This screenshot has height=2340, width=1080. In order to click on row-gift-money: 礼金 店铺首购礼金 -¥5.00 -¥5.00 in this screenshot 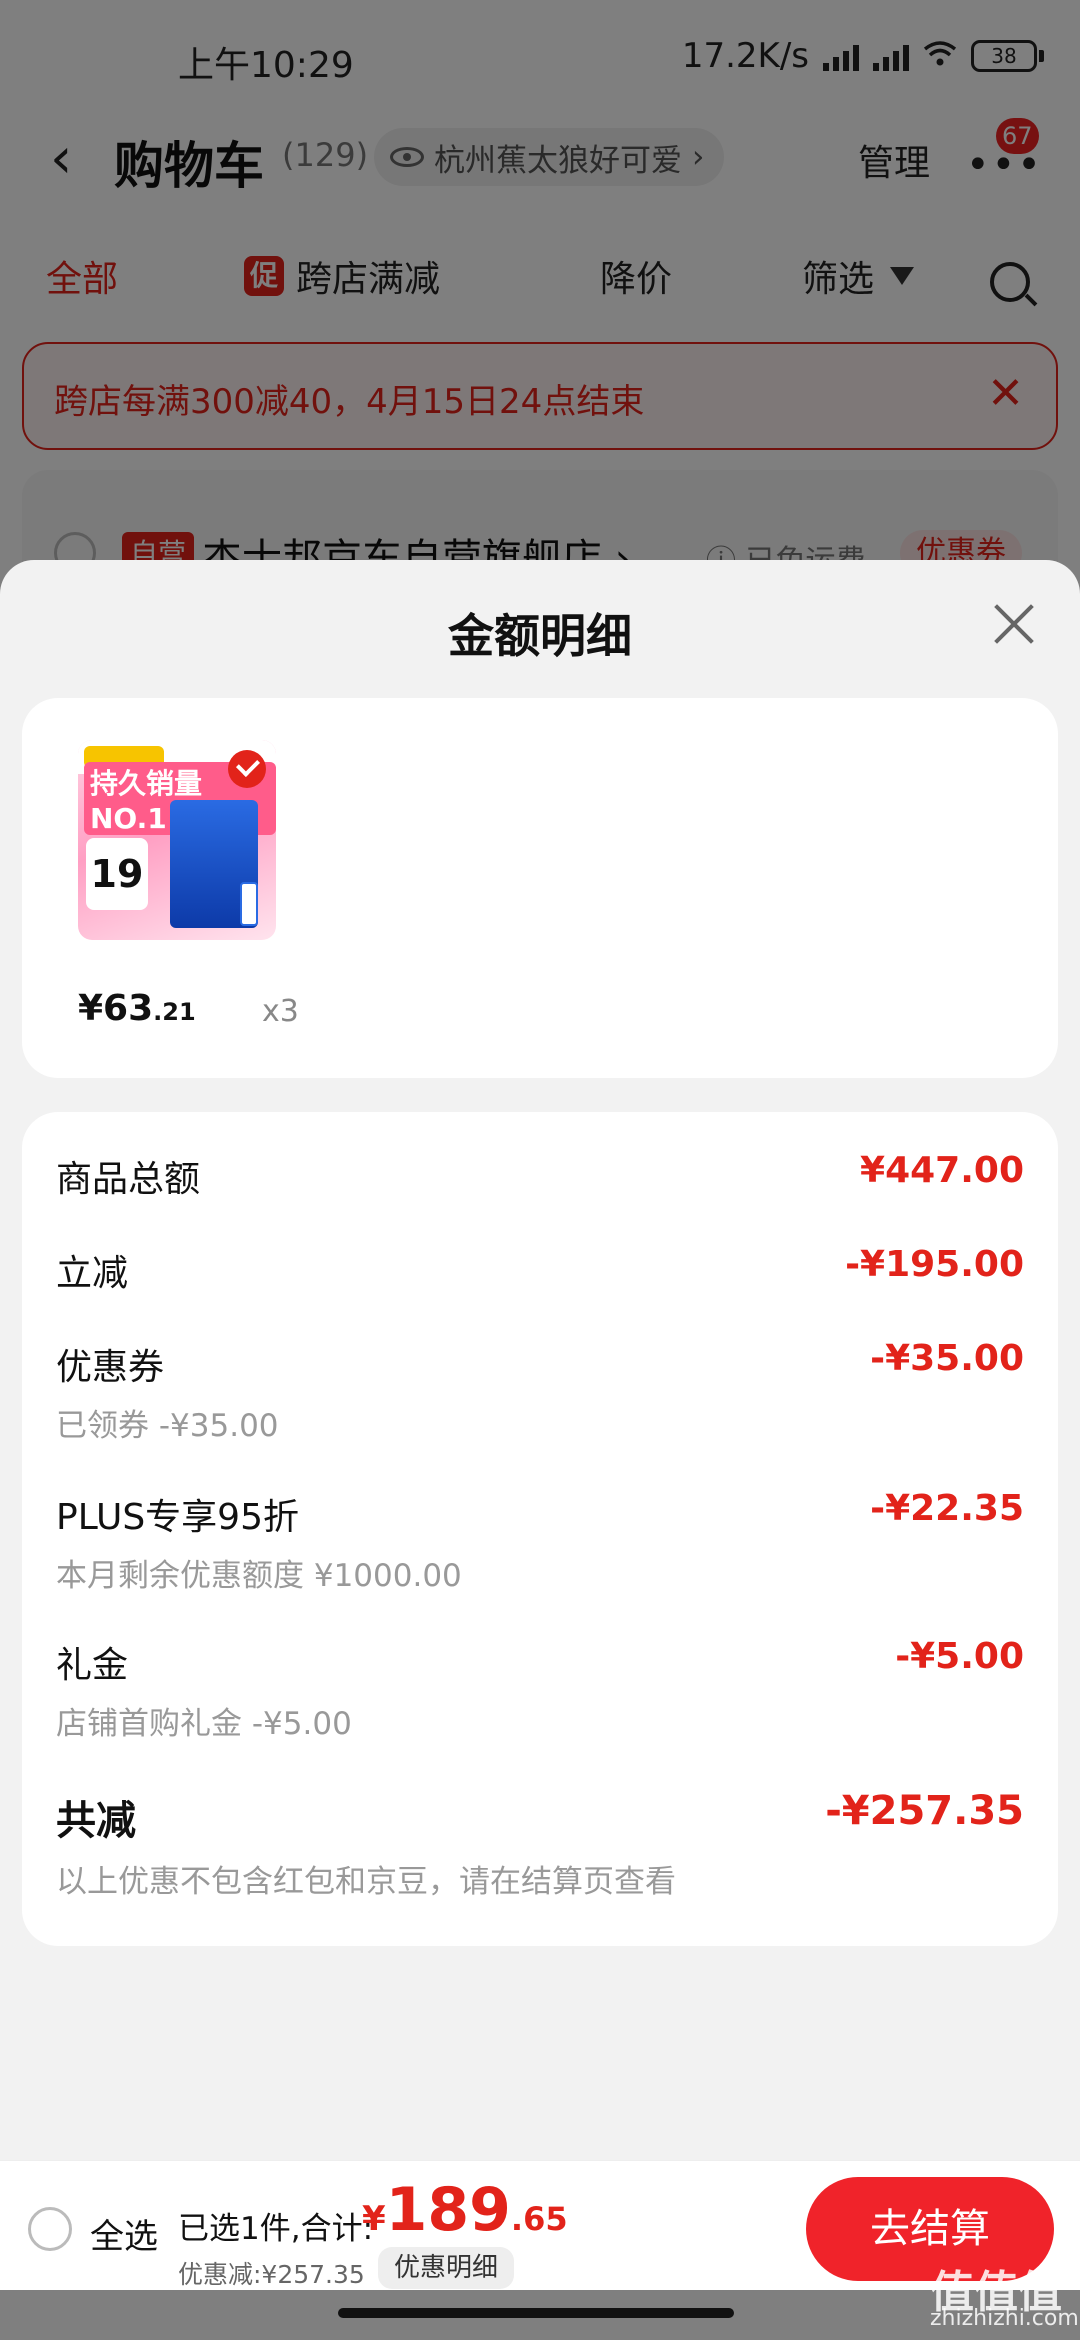, I will do `click(540, 1689)`.